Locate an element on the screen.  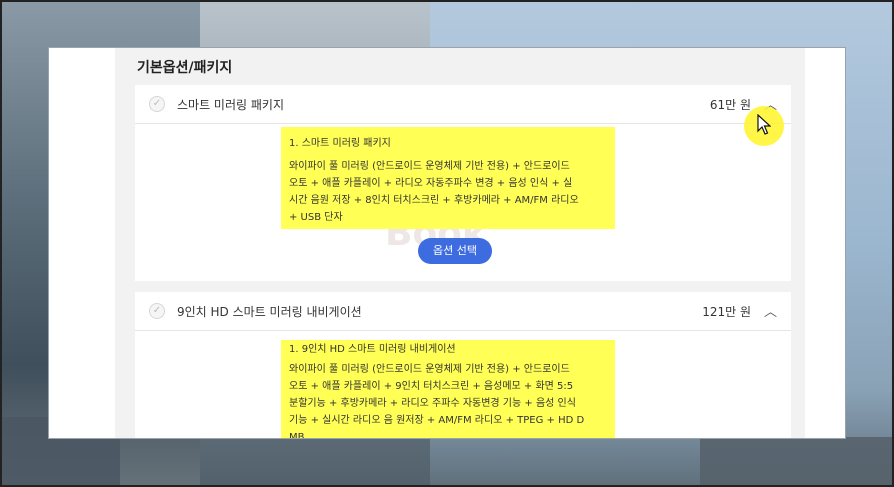
background-building is located at coordinates (797, 462).